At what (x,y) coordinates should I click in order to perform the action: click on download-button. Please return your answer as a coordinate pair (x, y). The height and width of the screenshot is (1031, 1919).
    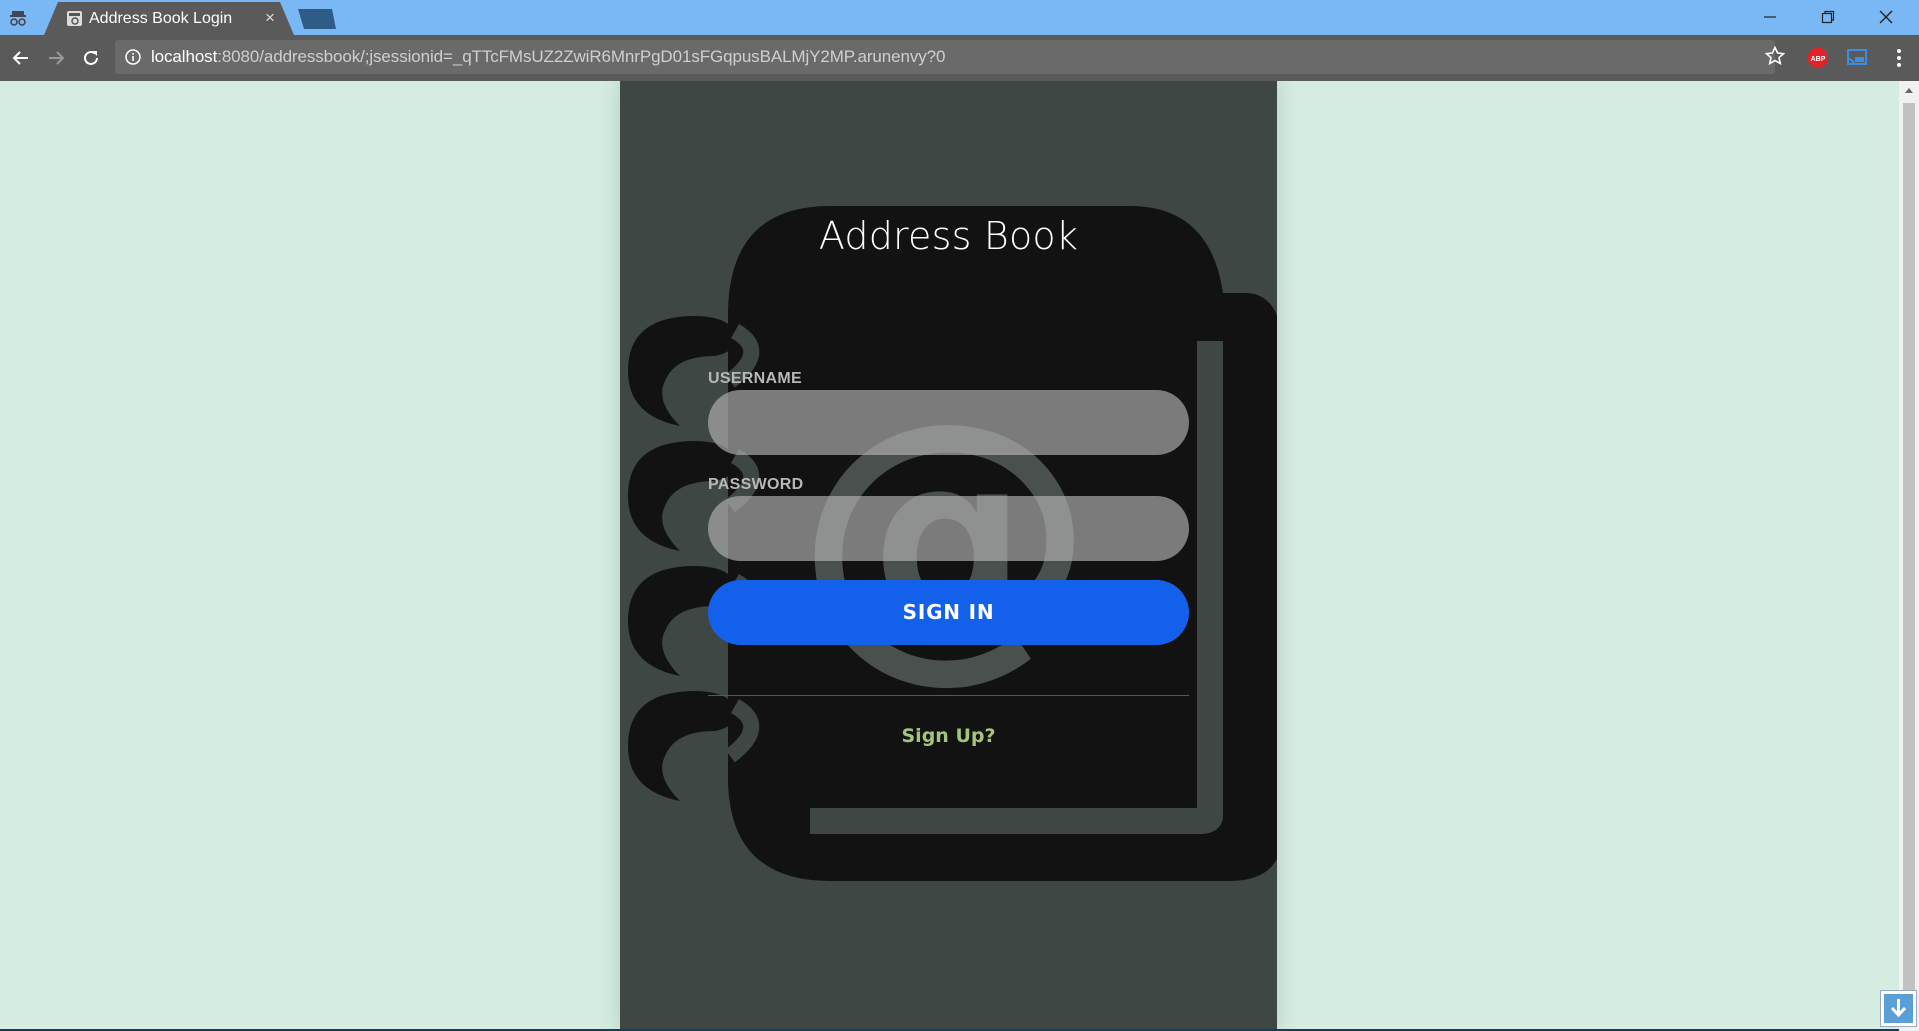
    Looking at the image, I should click on (1898, 1008).